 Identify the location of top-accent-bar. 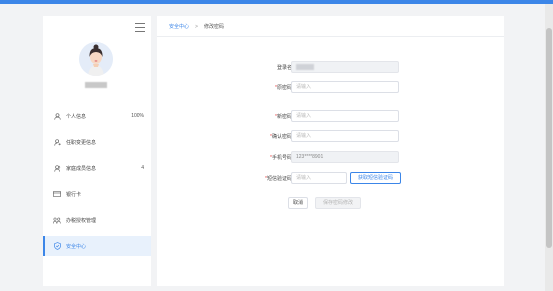
(276, 2).